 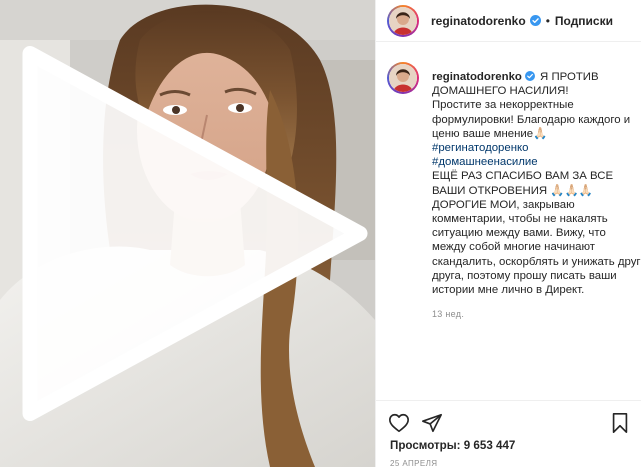 What do you see at coordinates (620, 423) in the screenshot?
I see `bookmark-icon` at bounding box center [620, 423].